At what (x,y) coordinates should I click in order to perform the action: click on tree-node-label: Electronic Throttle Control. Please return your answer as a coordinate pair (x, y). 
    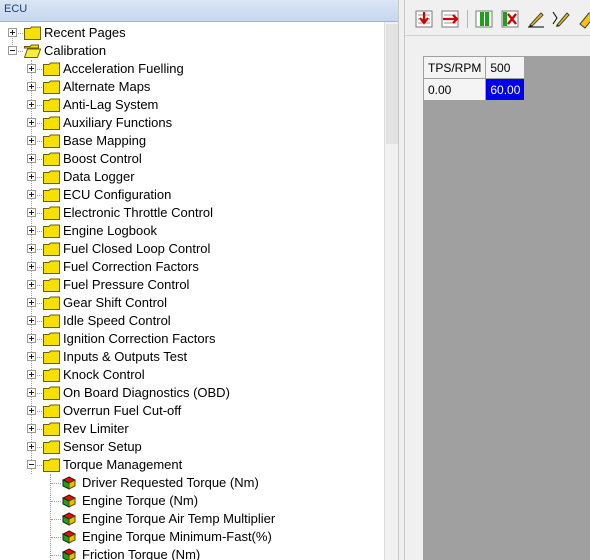
    Looking at the image, I should click on (138, 212).